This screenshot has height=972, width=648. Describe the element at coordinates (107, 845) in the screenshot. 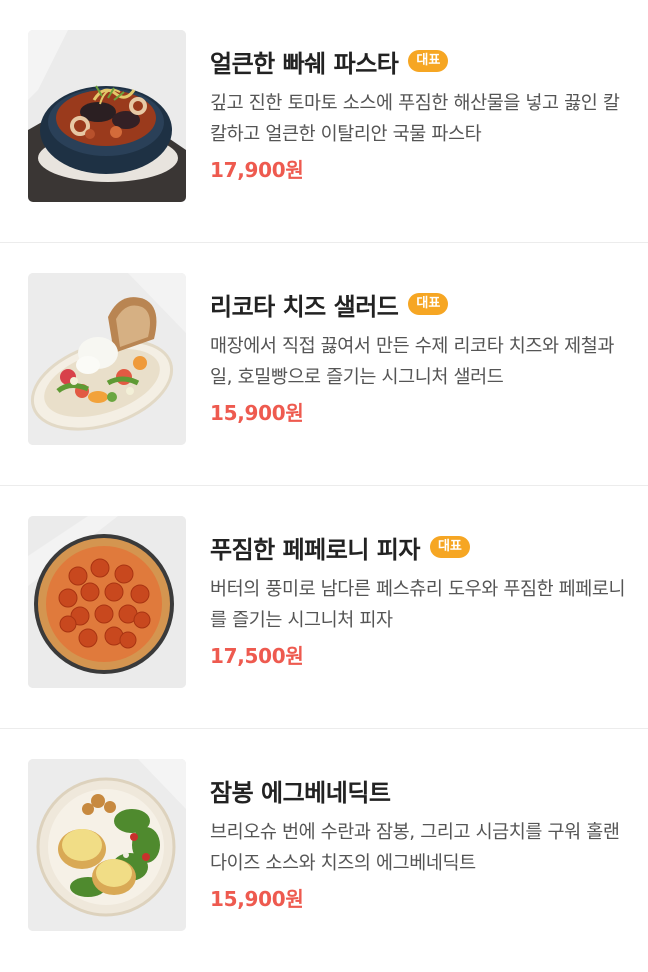

I see `benedict-photo` at that location.